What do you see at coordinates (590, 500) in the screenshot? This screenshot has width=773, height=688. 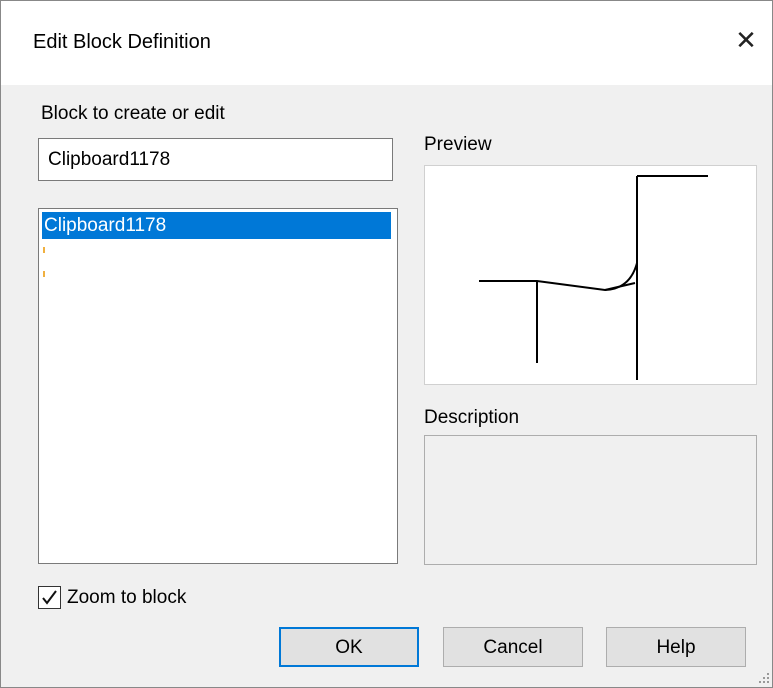 I see `description-field` at bounding box center [590, 500].